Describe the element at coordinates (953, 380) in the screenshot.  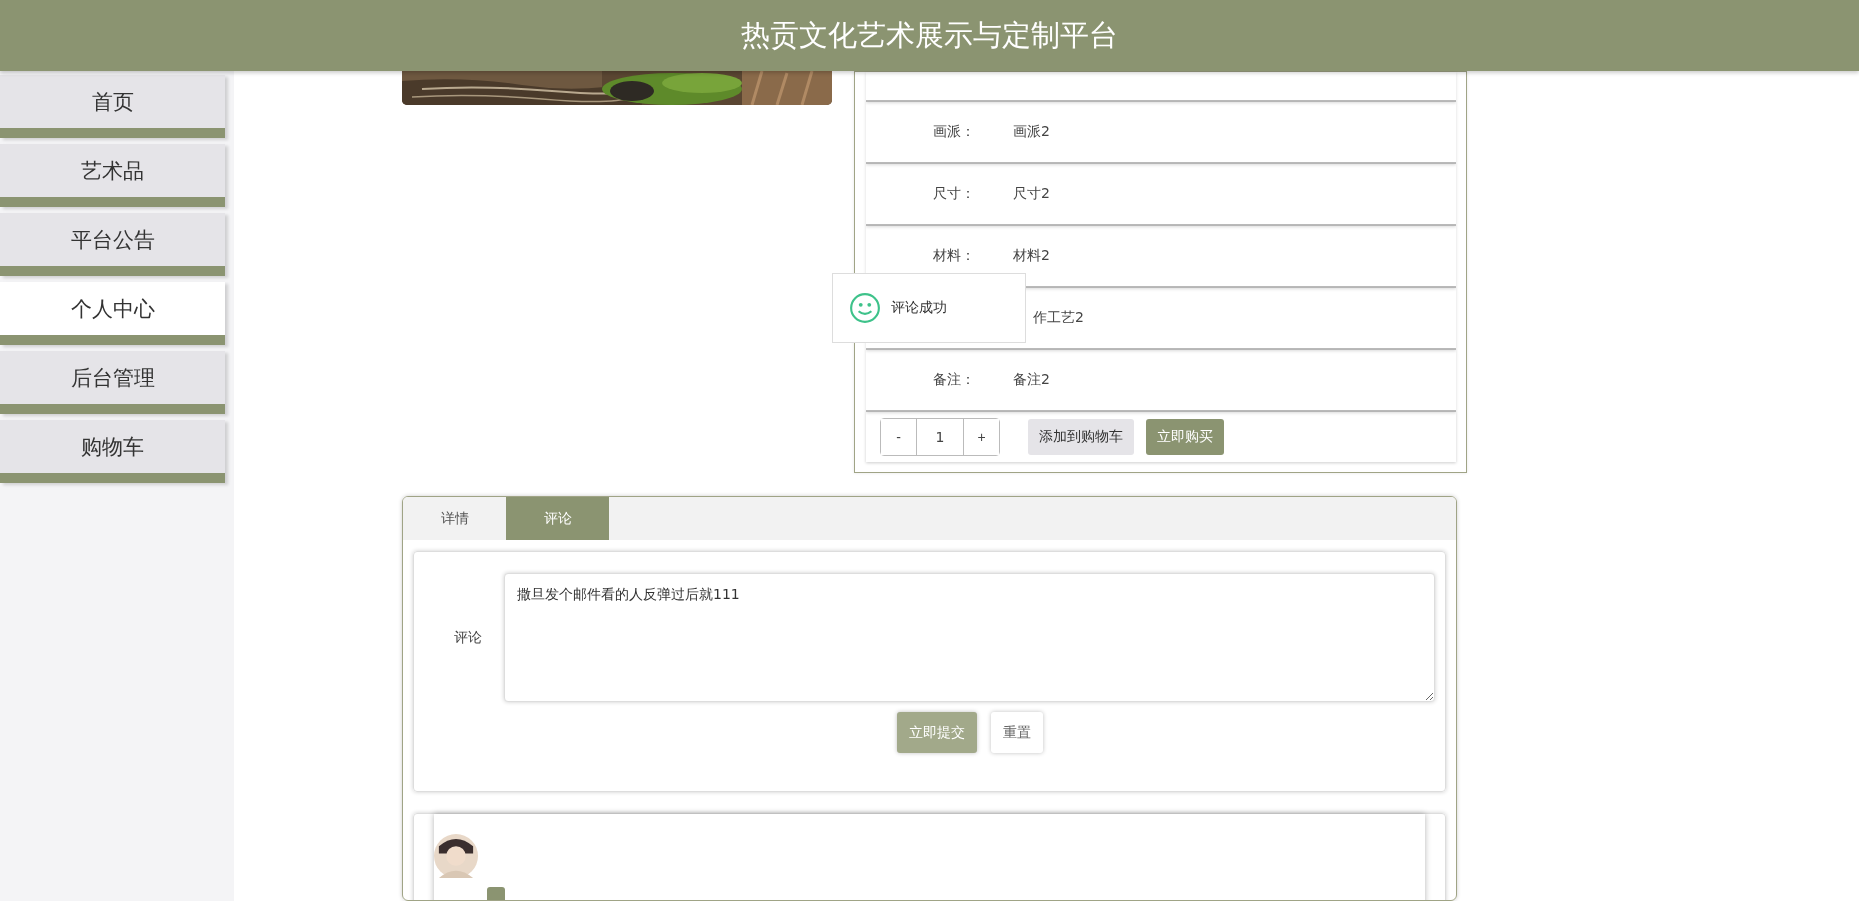
I see `detail-label: 备注：` at that location.